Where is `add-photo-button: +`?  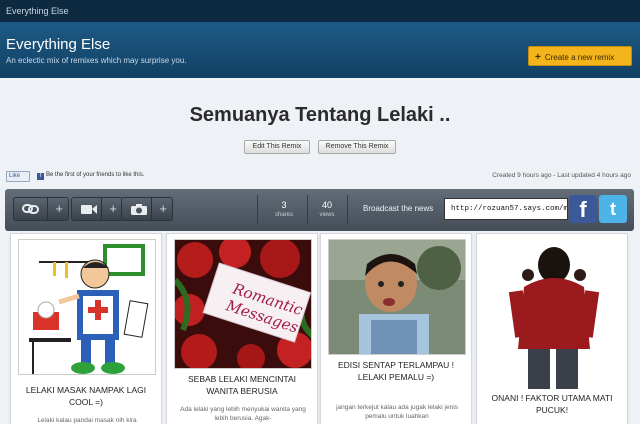
add-photo-button: + is located at coordinates (147, 209).